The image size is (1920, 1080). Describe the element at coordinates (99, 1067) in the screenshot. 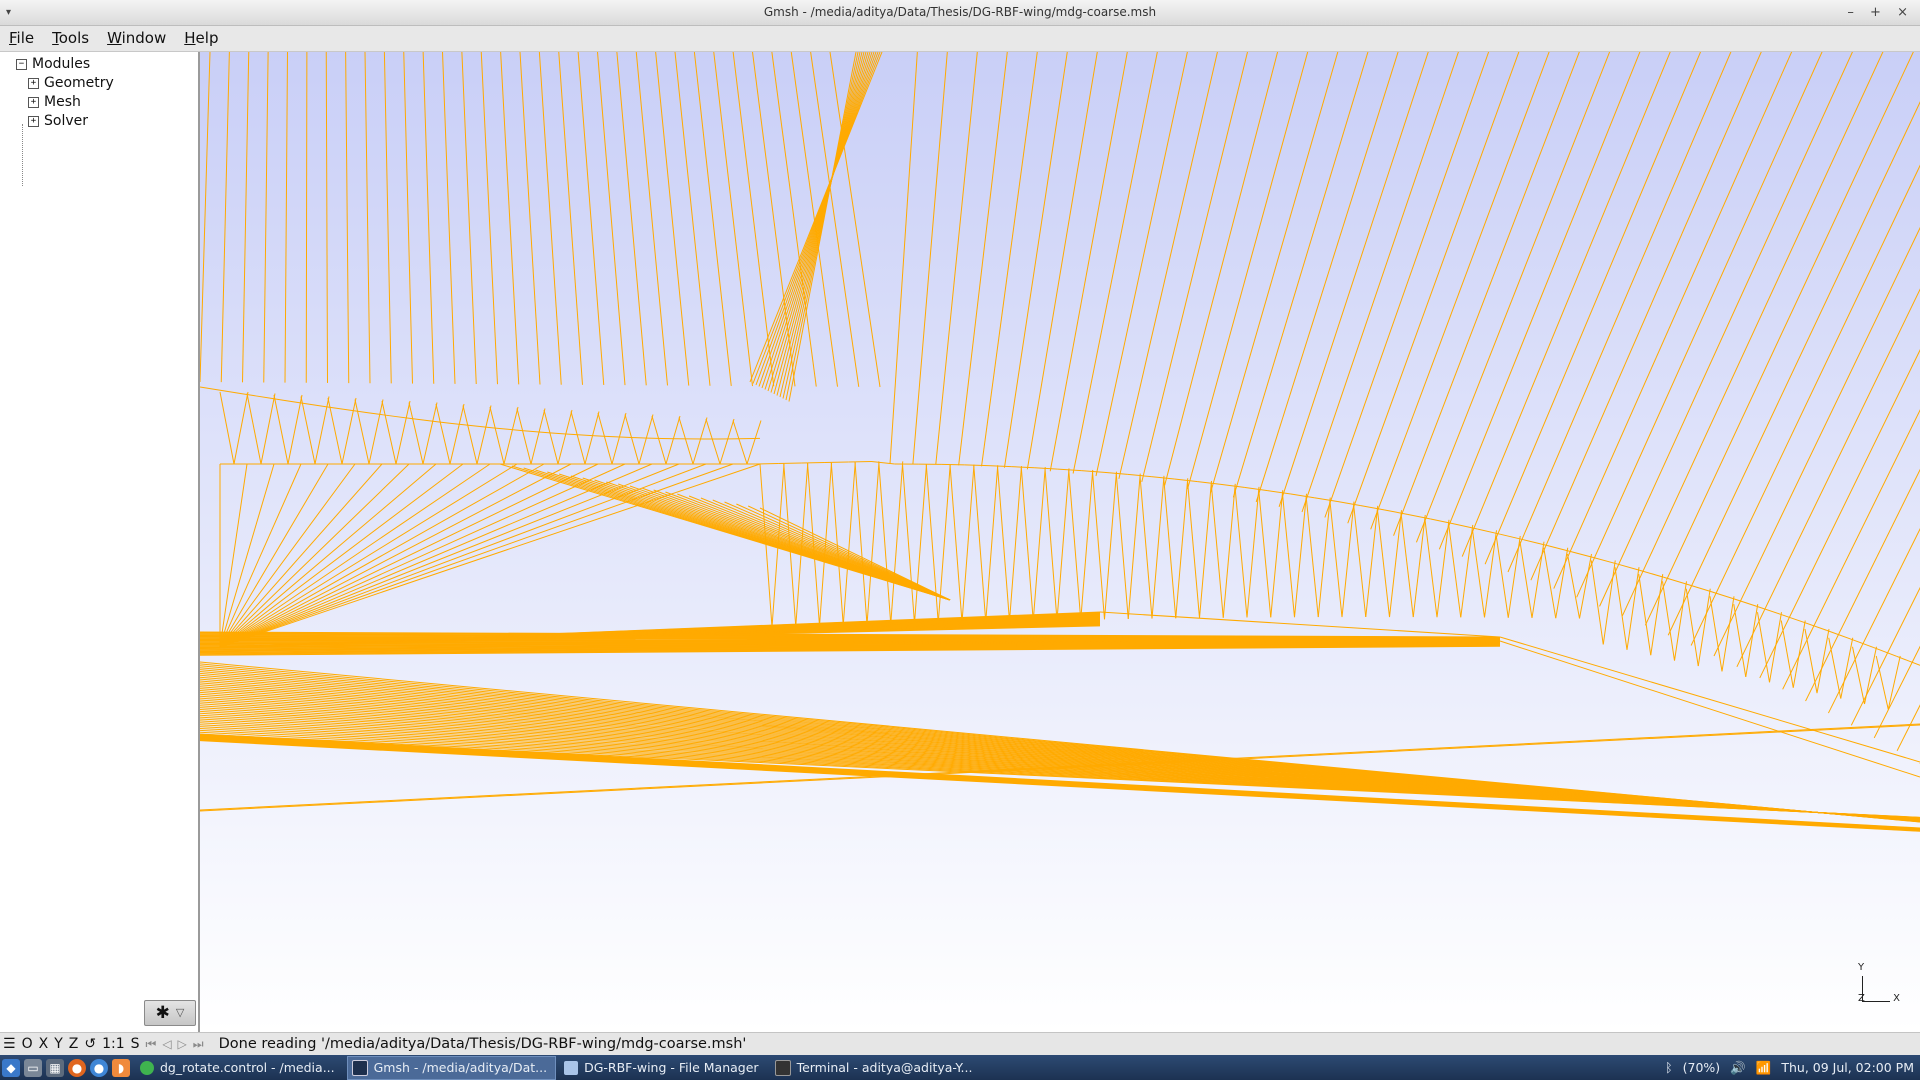

I see `browser-launcher-icon: ●` at that location.